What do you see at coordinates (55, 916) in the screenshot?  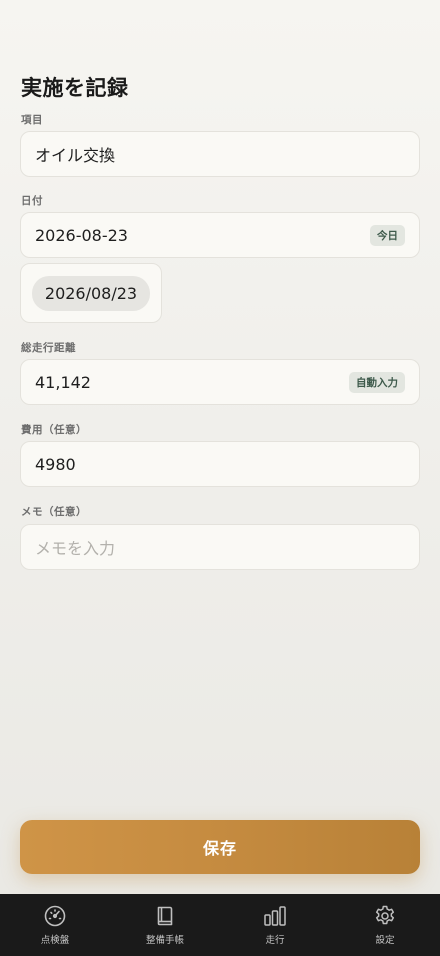 I see `gauge-icon` at bounding box center [55, 916].